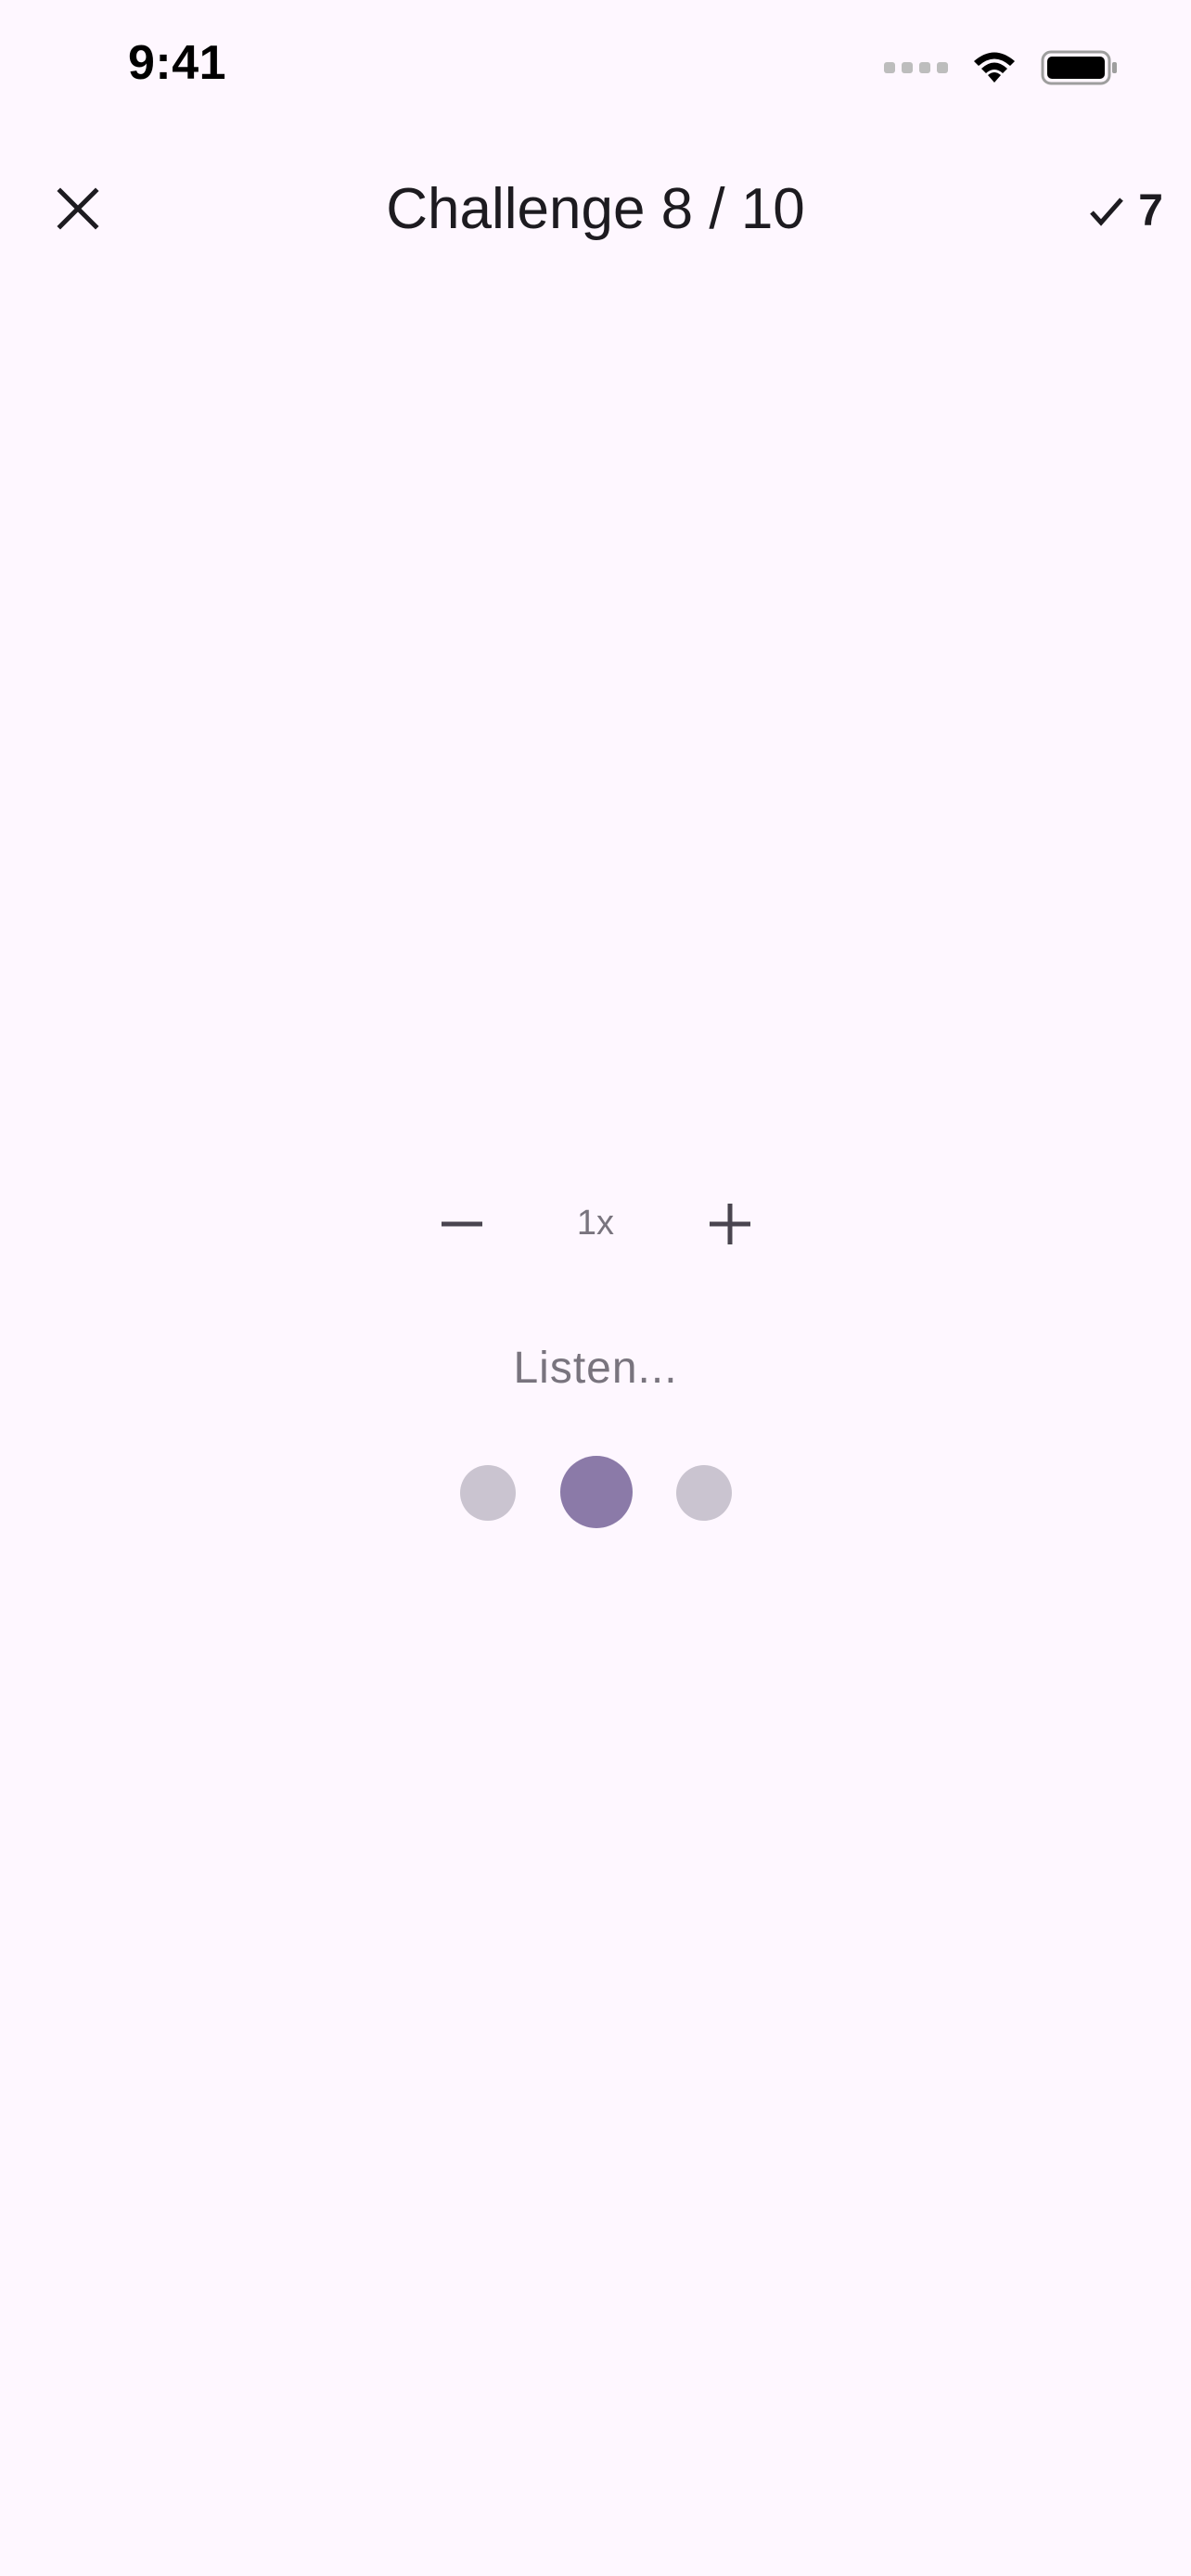  I want to click on status-time: 9:41, so click(177, 63).